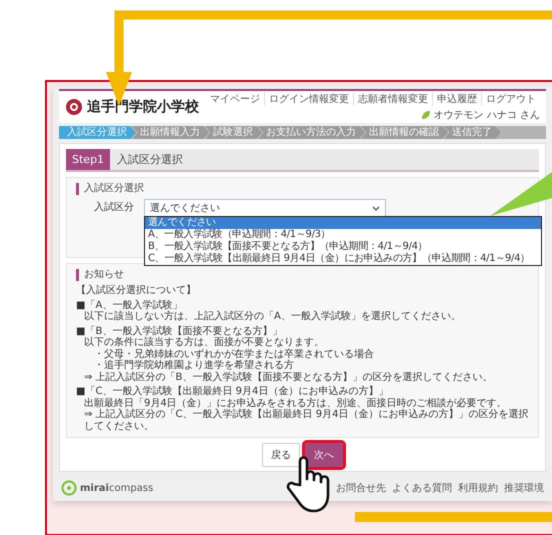 Image resolution: width=552 pixels, height=535 pixels. I want to click on user-name: オウテモン ハナコ さん, so click(487, 115).